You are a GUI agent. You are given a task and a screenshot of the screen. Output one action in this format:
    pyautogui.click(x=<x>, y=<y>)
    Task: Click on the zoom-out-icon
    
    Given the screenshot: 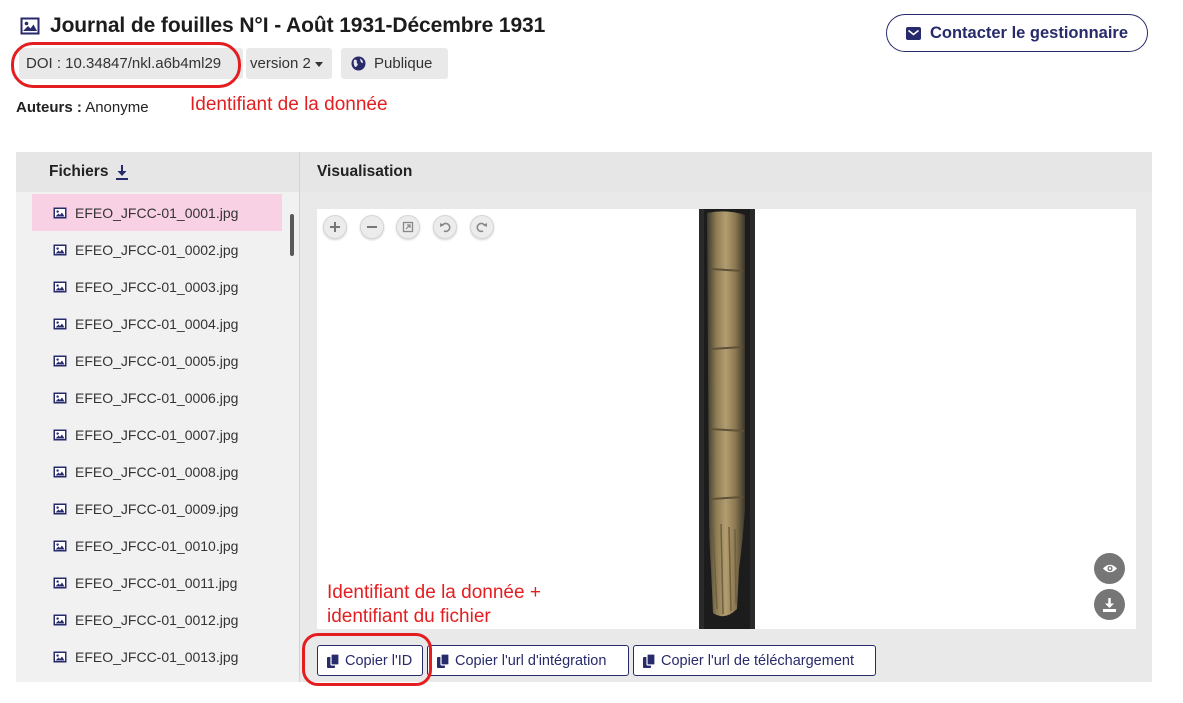 What is the action you would take?
    pyautogui.click(x=372, y=227)
    